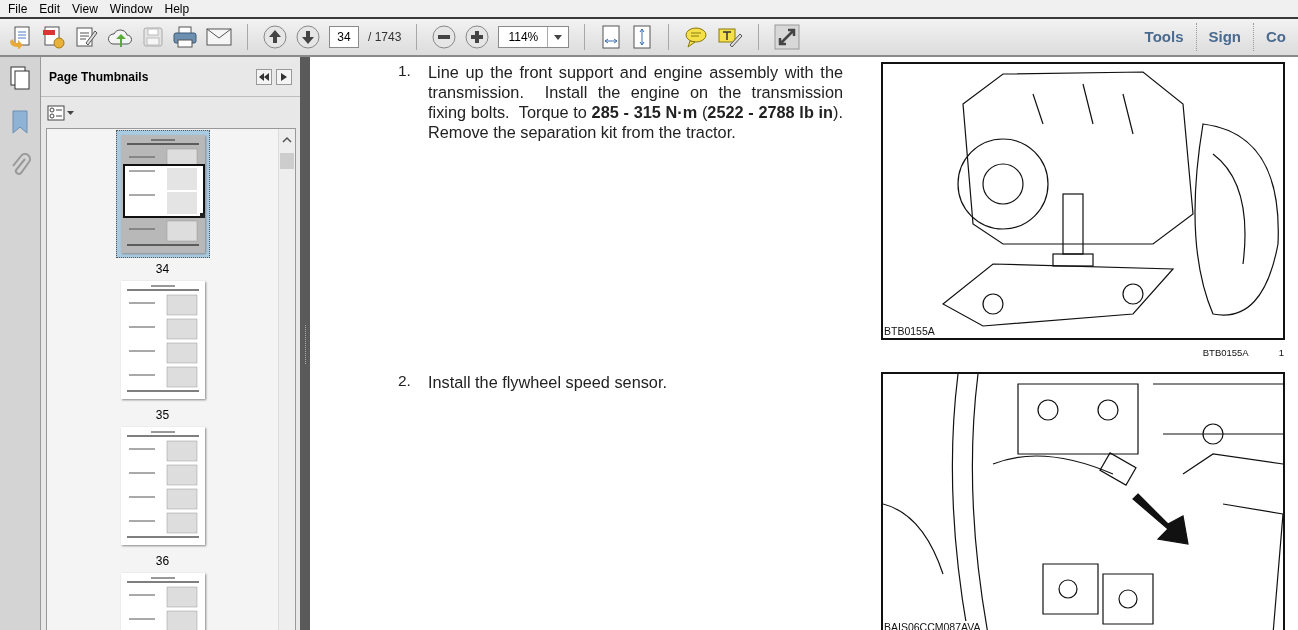  What do you see at coordinates (50, 8) in the screenshot?
I see `menu-item: Edit` at bounding box center [50, 8].